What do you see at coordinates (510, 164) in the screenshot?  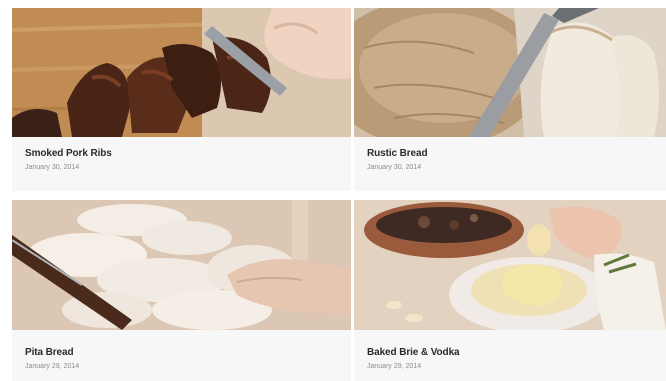 I see `recipe-meta: Rustic Bread January 30, 2014` at bounding box center [510, 164].